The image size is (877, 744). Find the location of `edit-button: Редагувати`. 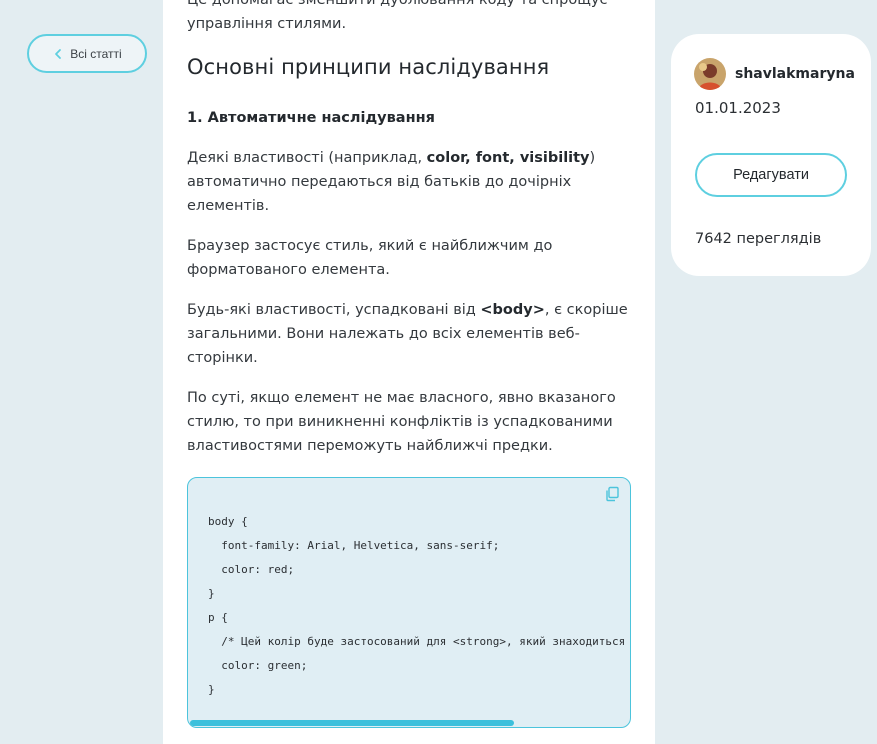

edit-button: Редагувати is located at coordinates (771, 175).